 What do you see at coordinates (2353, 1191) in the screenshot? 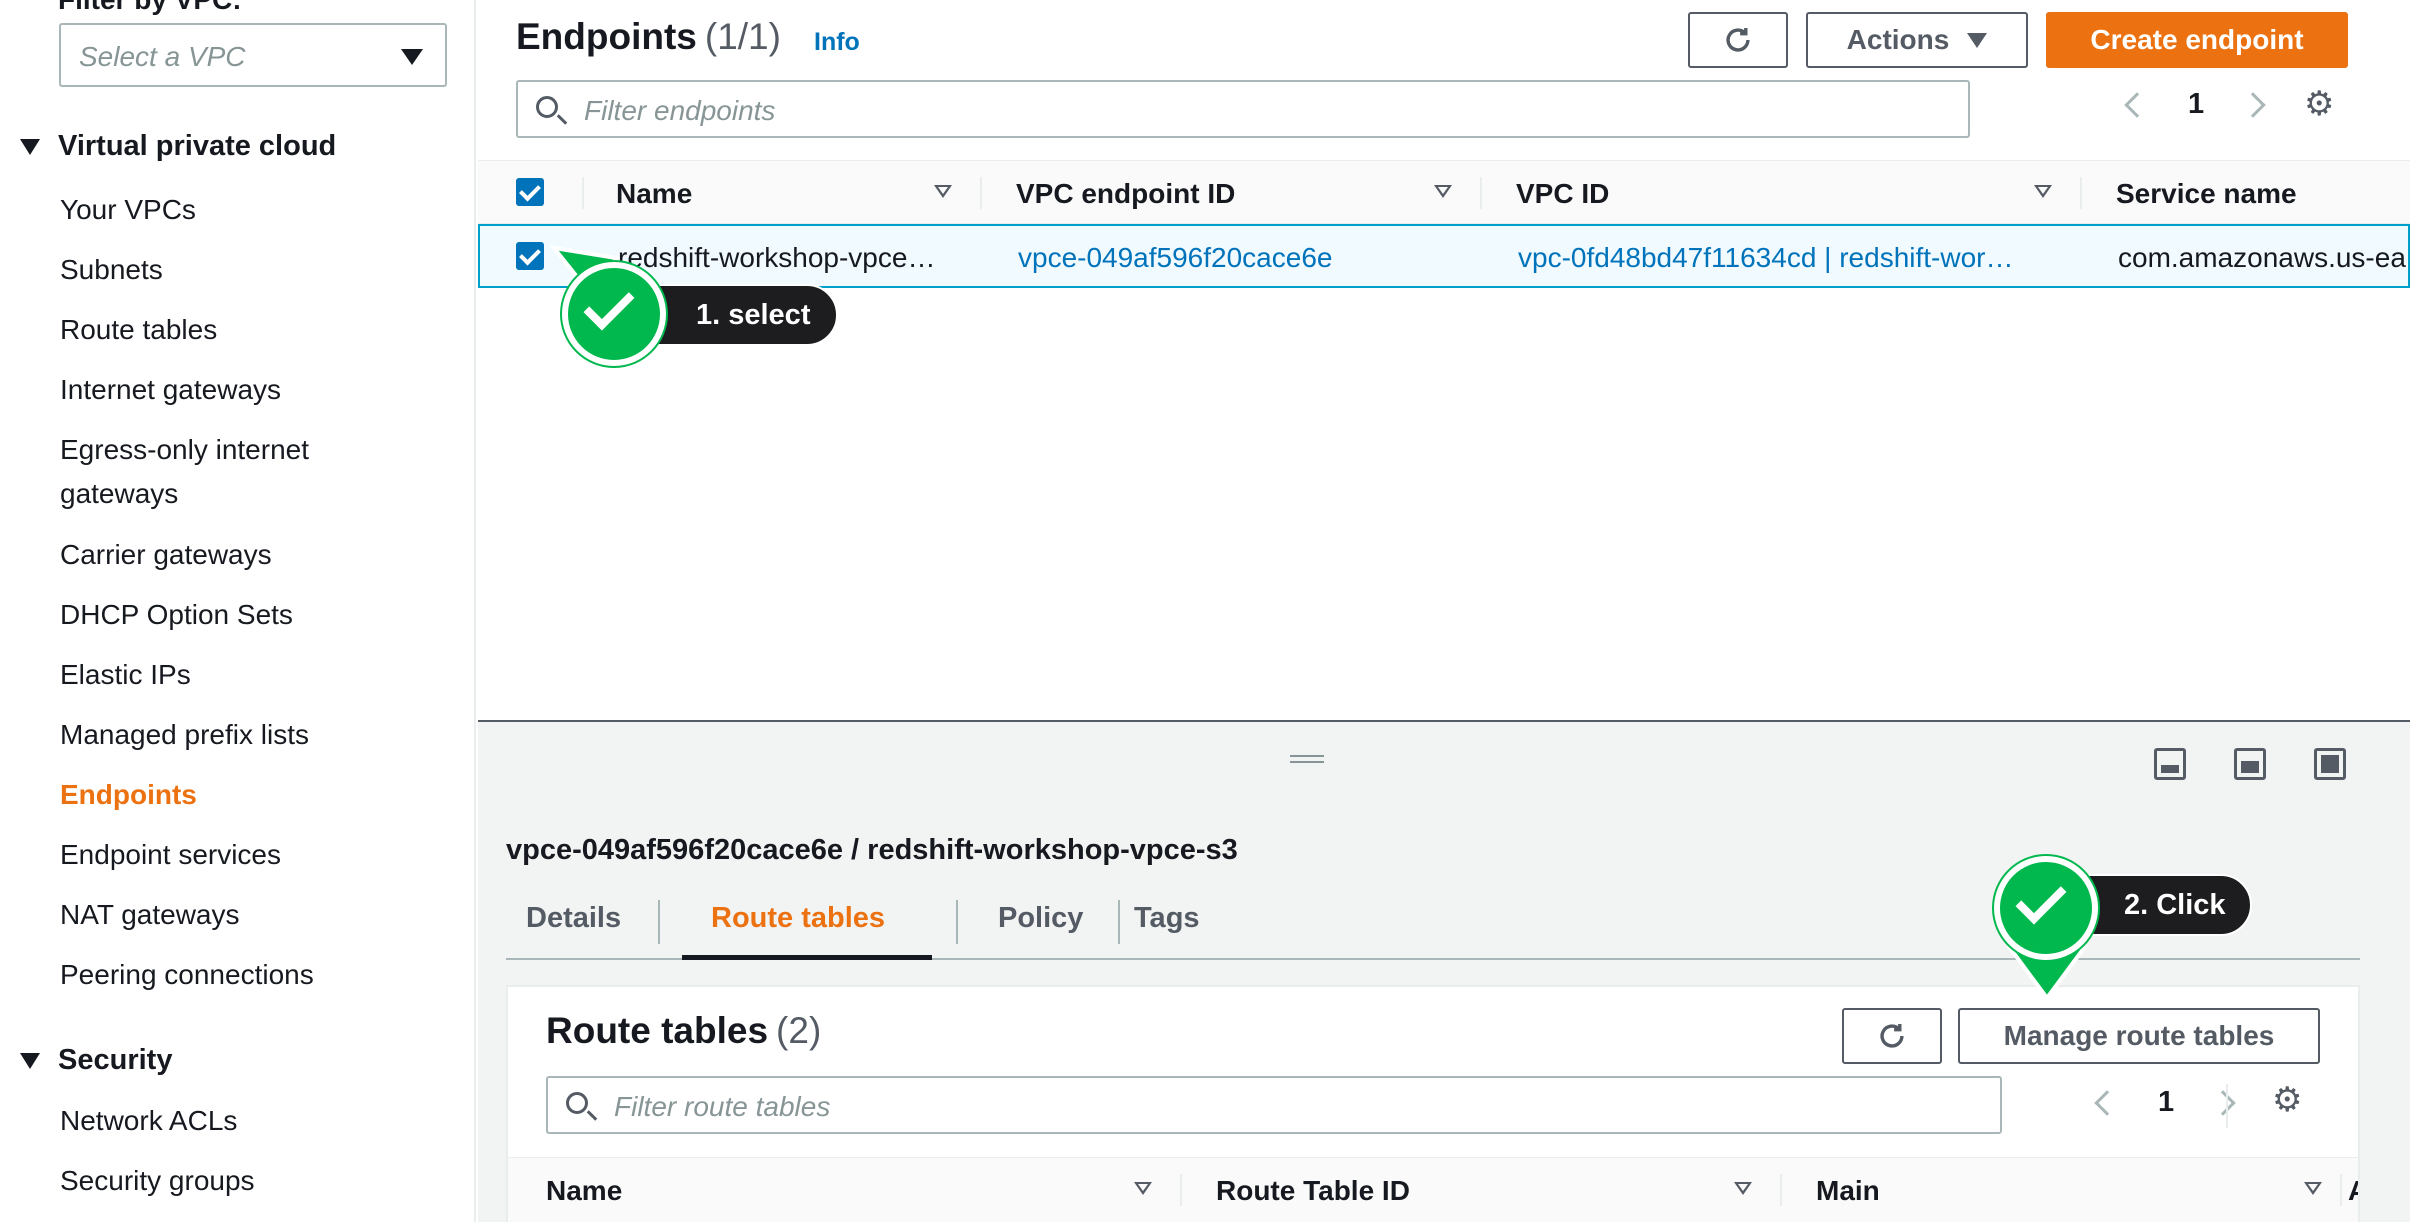
I see `column-header-truncated: A` at bounding box center [2353, 1191].